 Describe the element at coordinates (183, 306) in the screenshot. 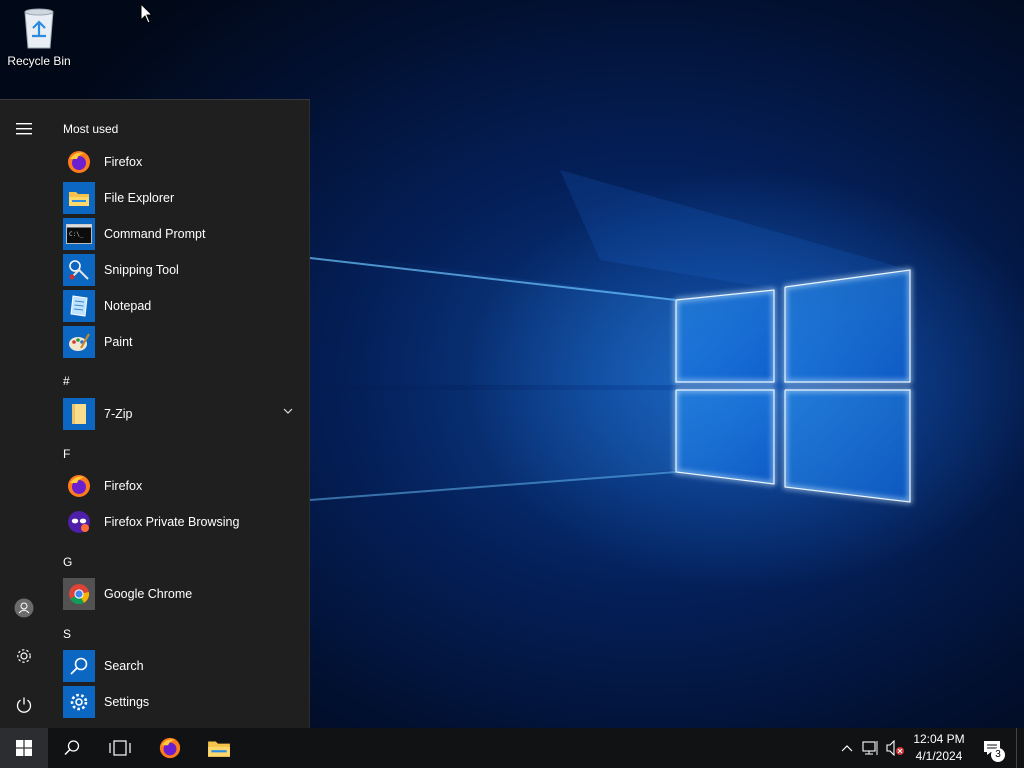

I see `app-notepad: Notepad` at that location.